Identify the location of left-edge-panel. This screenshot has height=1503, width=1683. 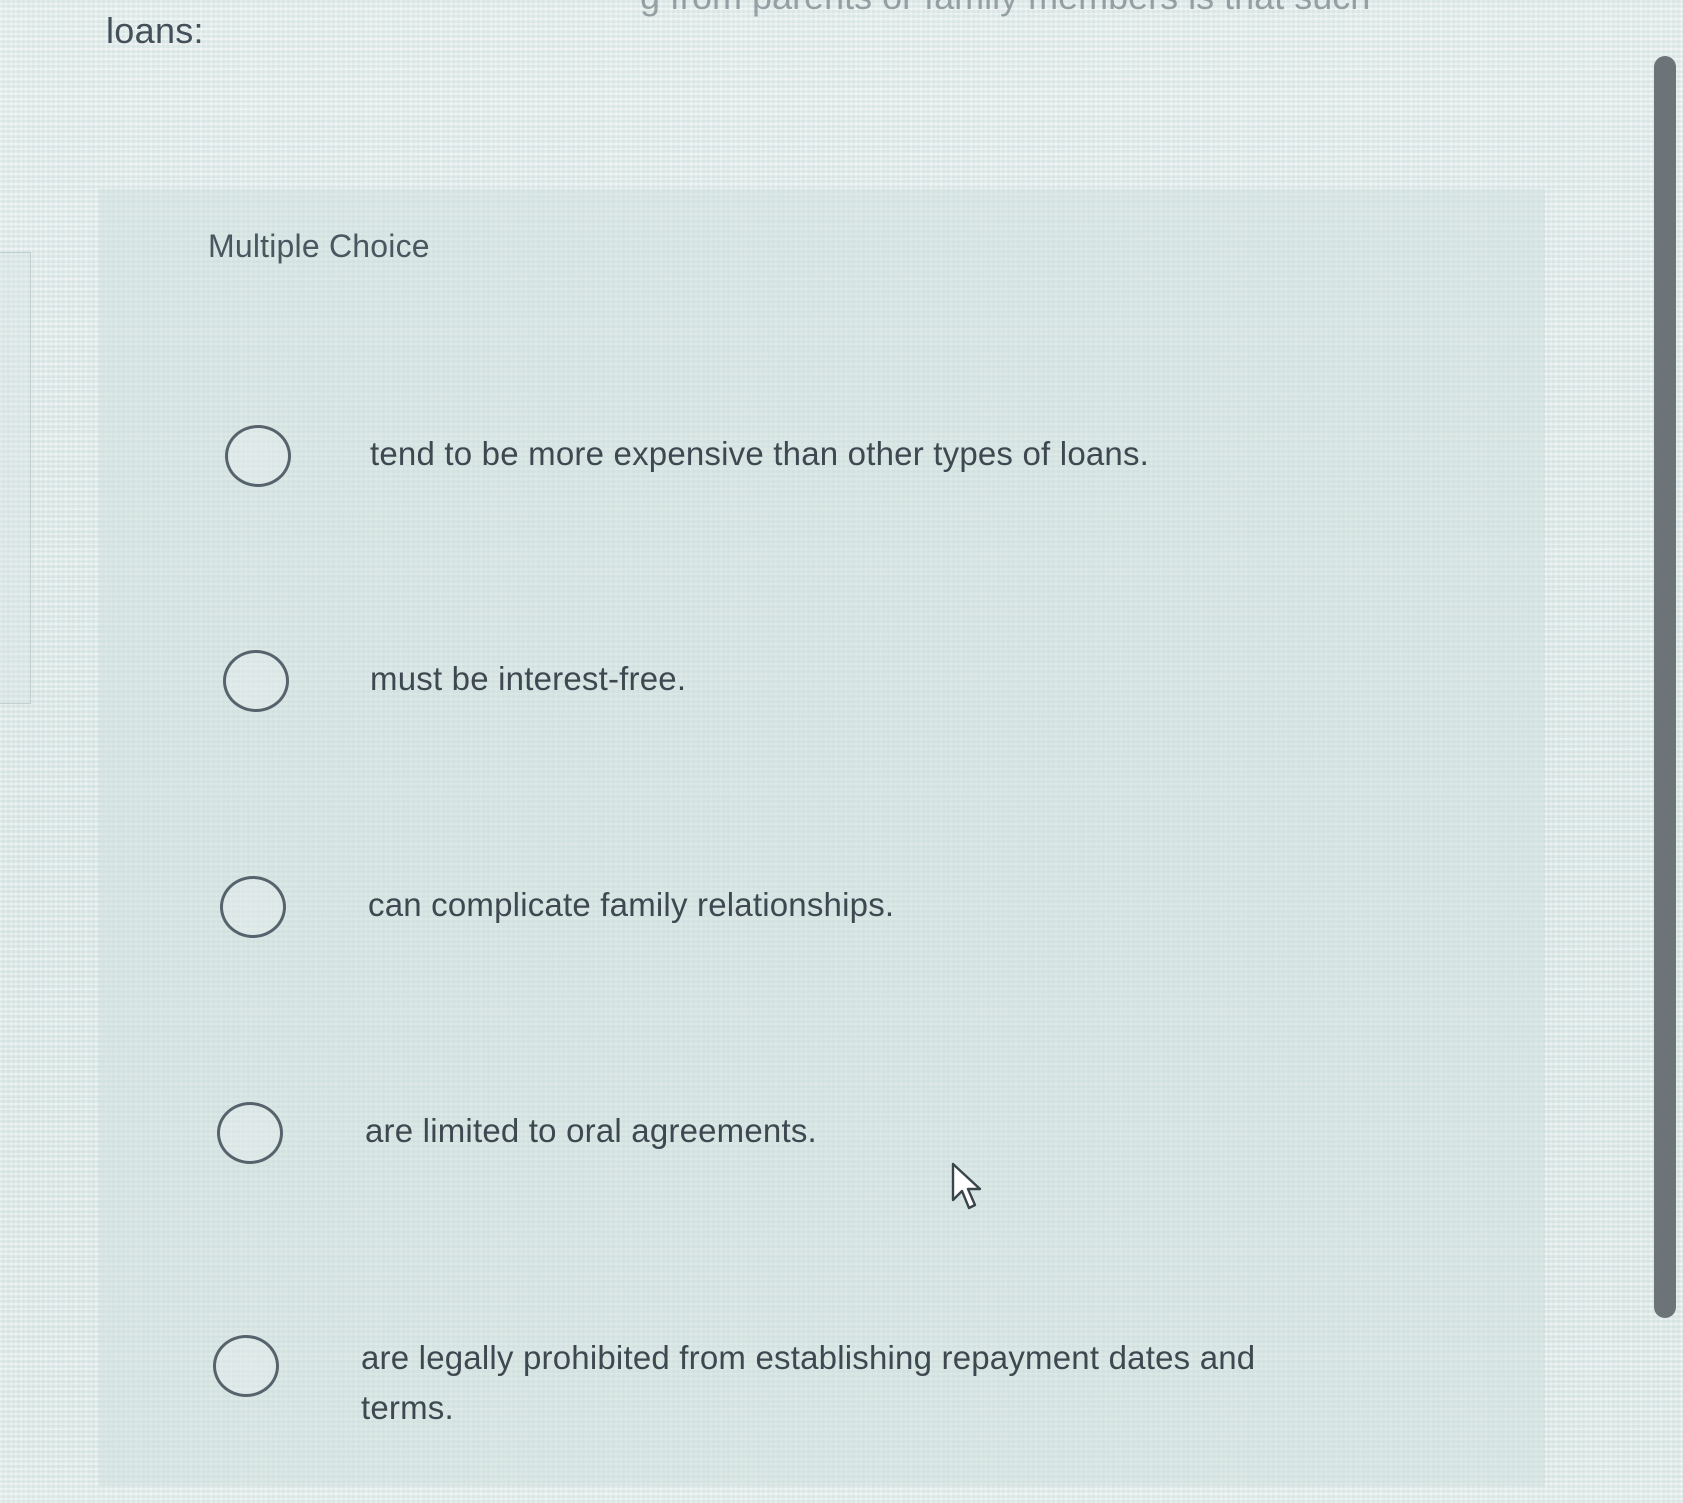
(15, 478).